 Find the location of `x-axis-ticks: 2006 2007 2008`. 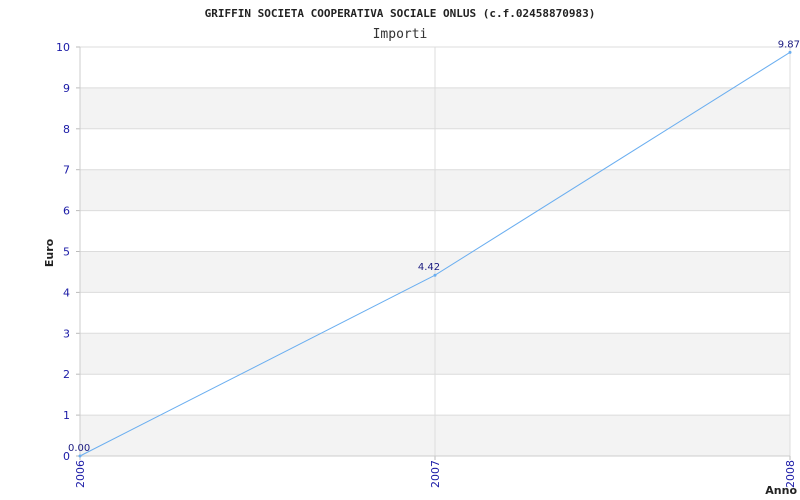

x-axis-ticks: 2006 2007 2008 is located at coordinates (435, 474).